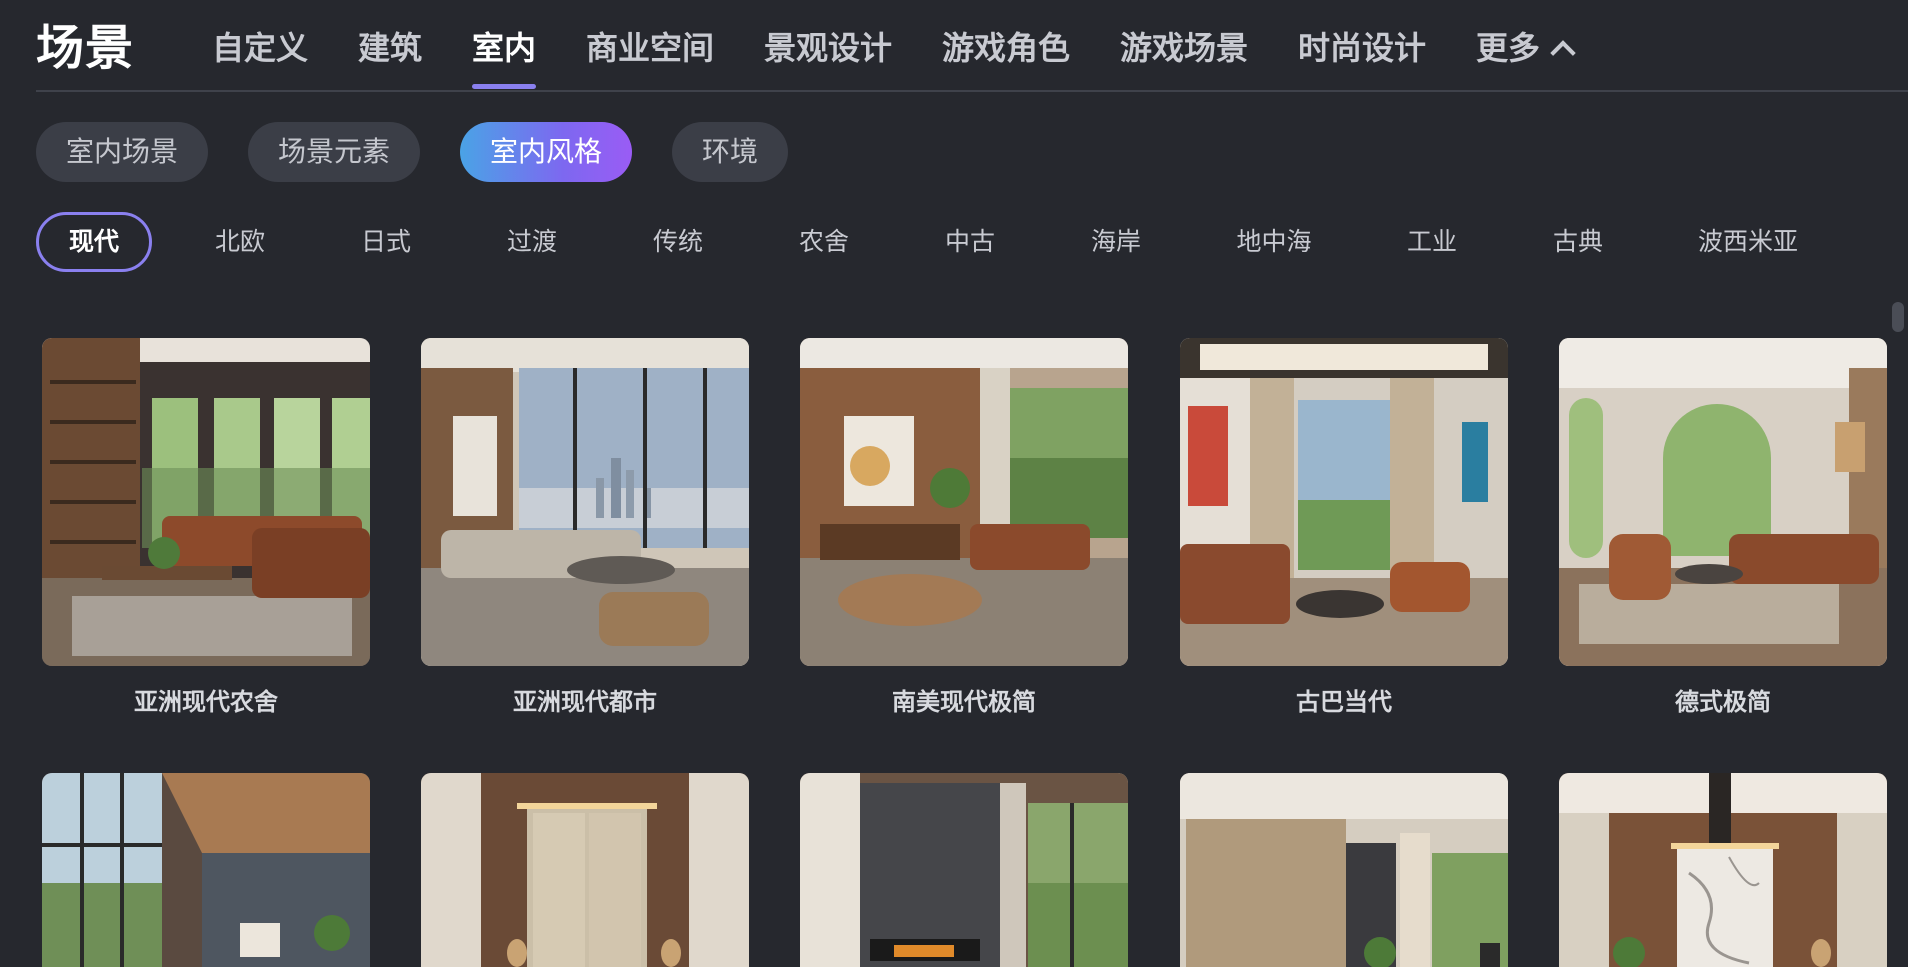 This screenshot has width=1908, height=967. Describe the element at coordinates (1274, 242) in the screenshot. I see `style-chip-mediterranean: 地中海` at that location.